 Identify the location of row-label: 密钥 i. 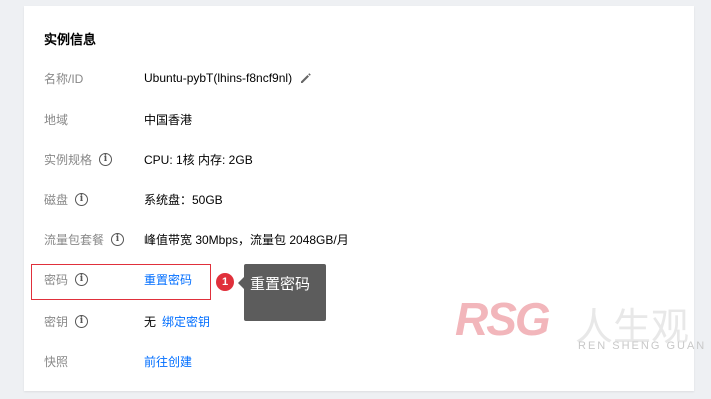
(94, 321).